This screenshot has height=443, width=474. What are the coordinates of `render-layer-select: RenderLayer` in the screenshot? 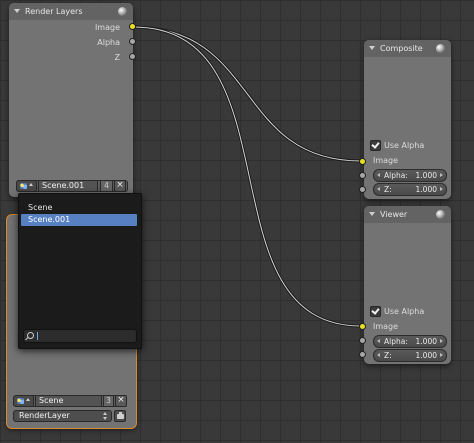 It's located at (62, 416).